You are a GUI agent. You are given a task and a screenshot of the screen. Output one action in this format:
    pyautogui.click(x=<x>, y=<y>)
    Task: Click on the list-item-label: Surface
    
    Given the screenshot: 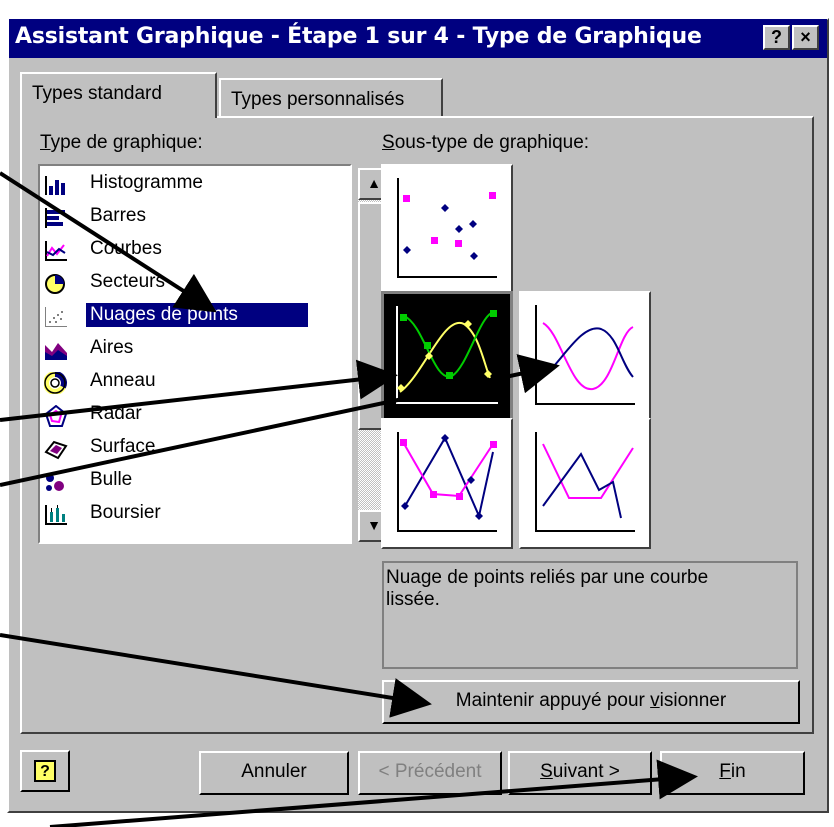 What is the action you would take?
    pyautogui.click(x=123, y=446)
    